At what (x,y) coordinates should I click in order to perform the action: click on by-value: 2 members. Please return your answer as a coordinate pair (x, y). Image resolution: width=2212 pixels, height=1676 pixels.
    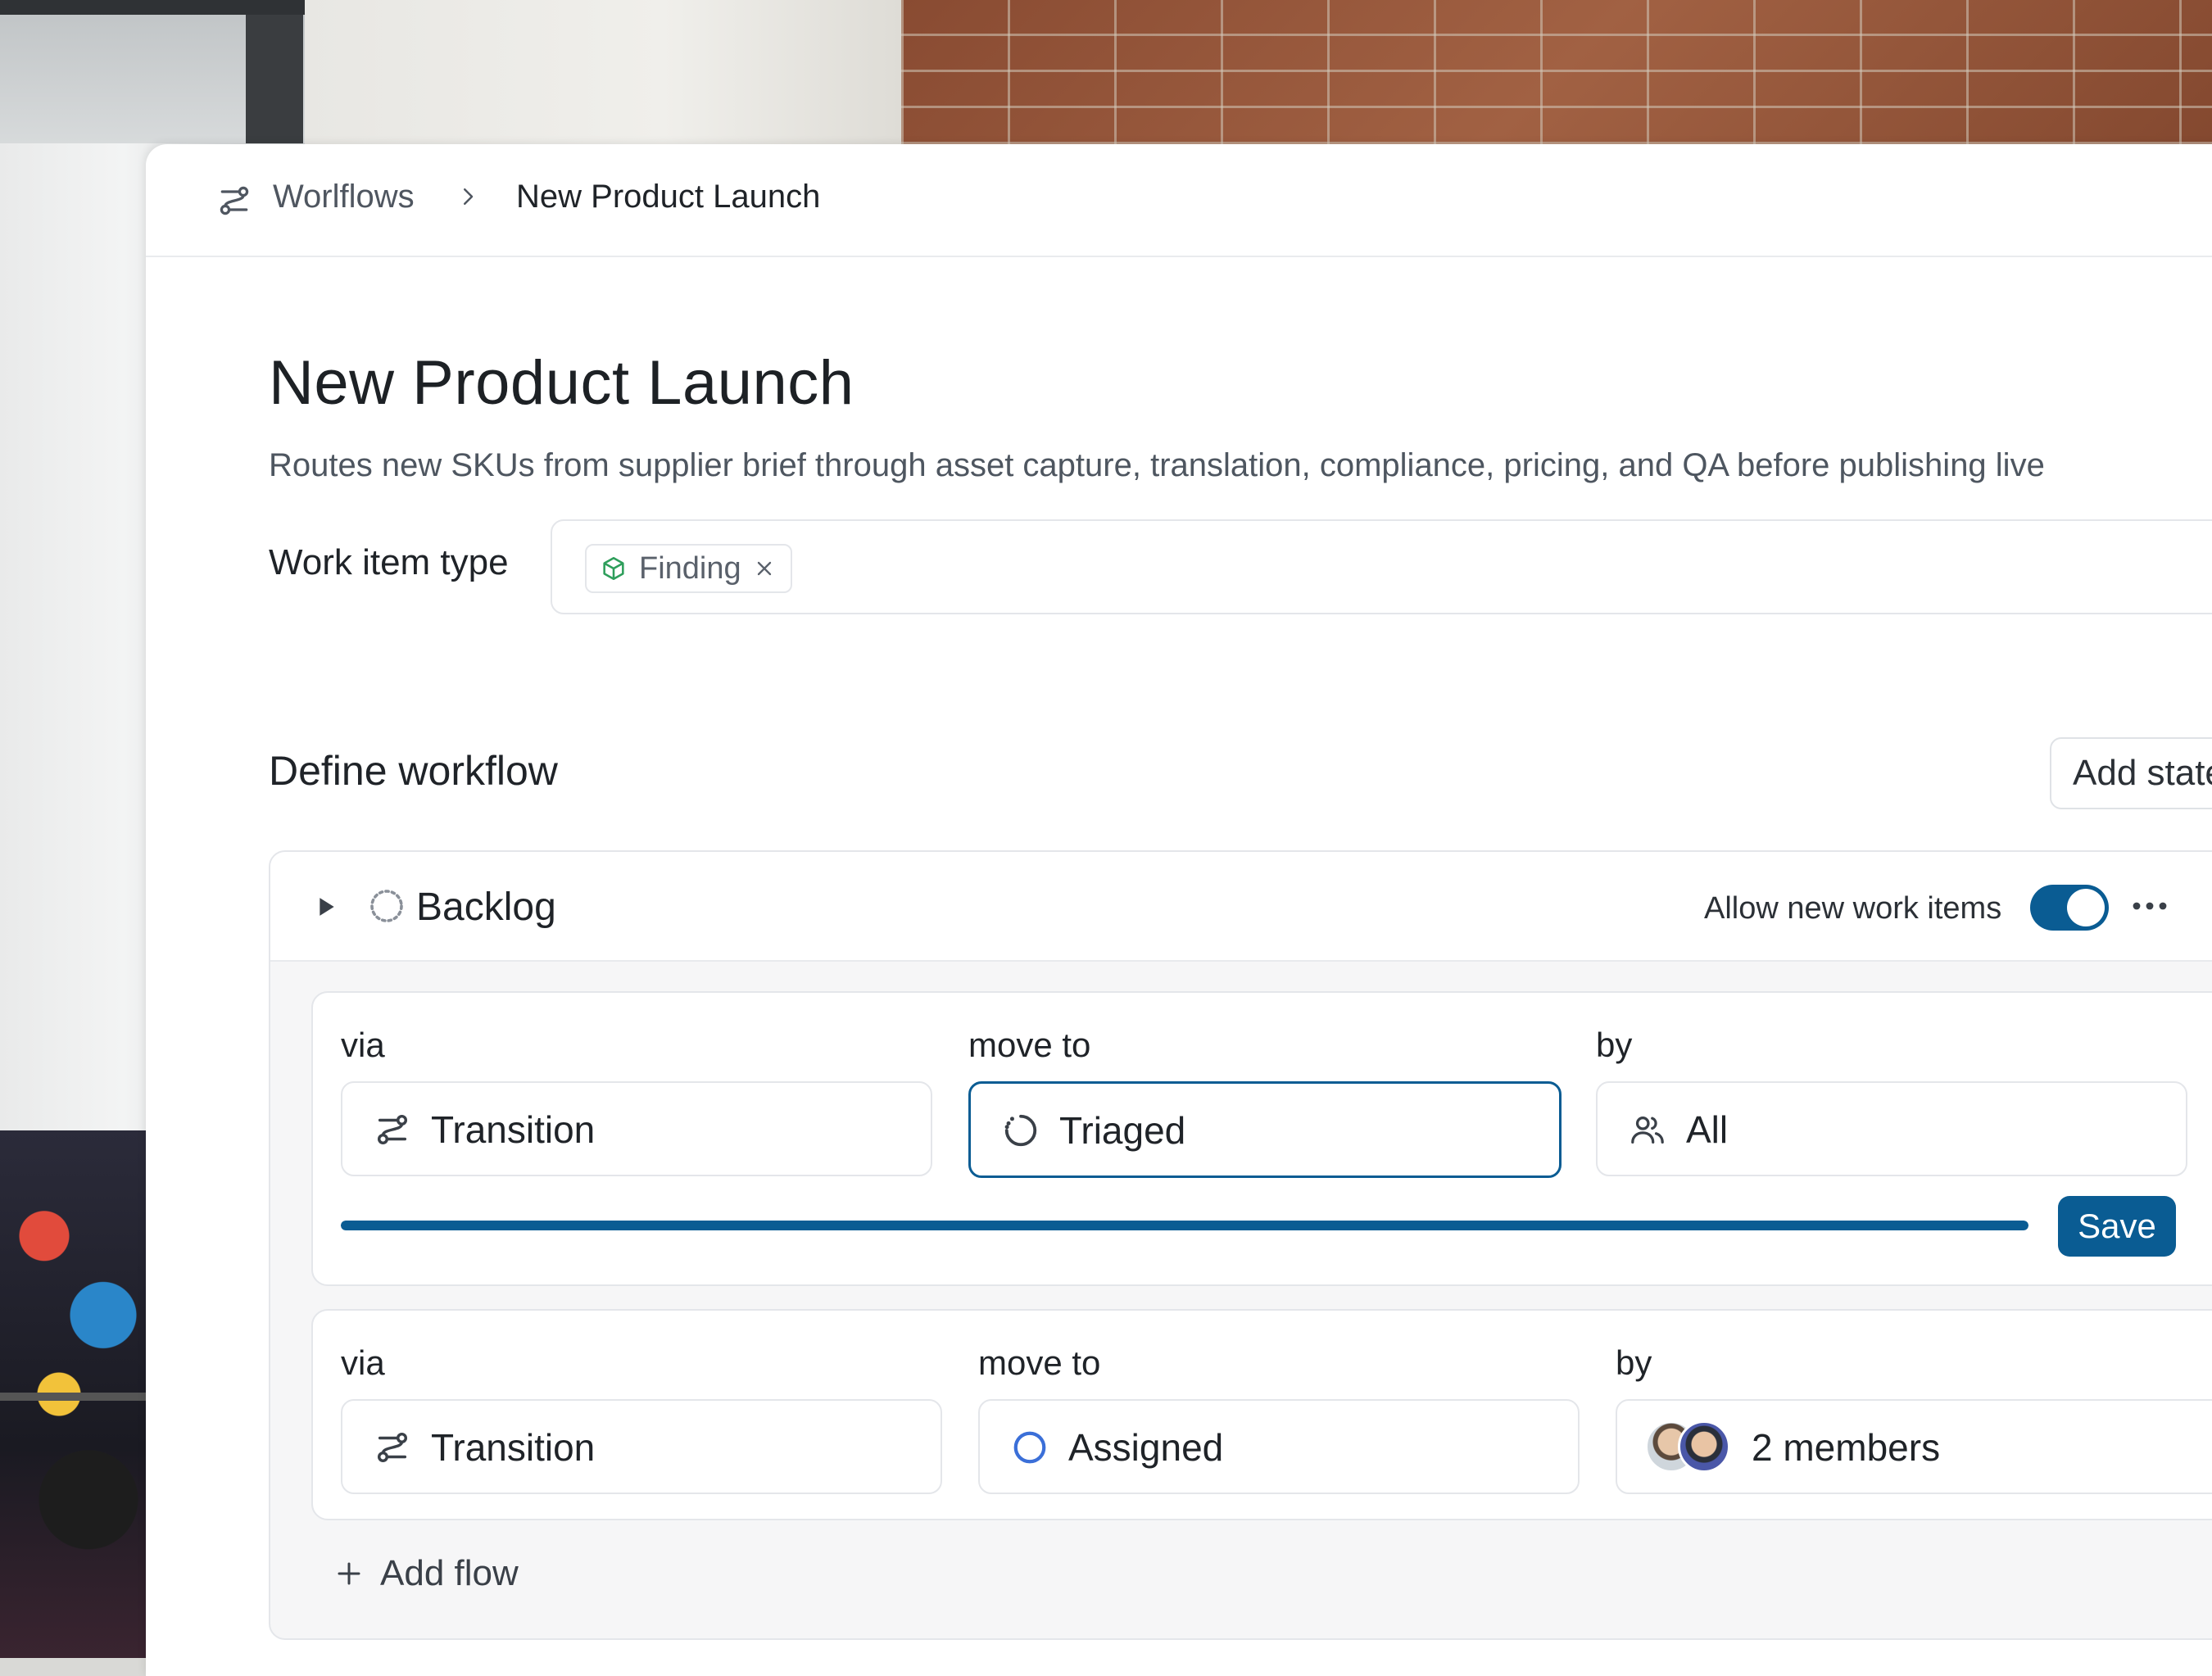
    Looking at the image, I should click on (1846, 1448).